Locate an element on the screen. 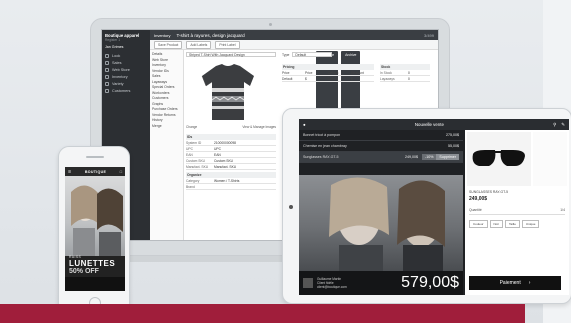 This screenshot has width=571, height=323. quantity-label: Quantité is located at coordinates (475, 210).